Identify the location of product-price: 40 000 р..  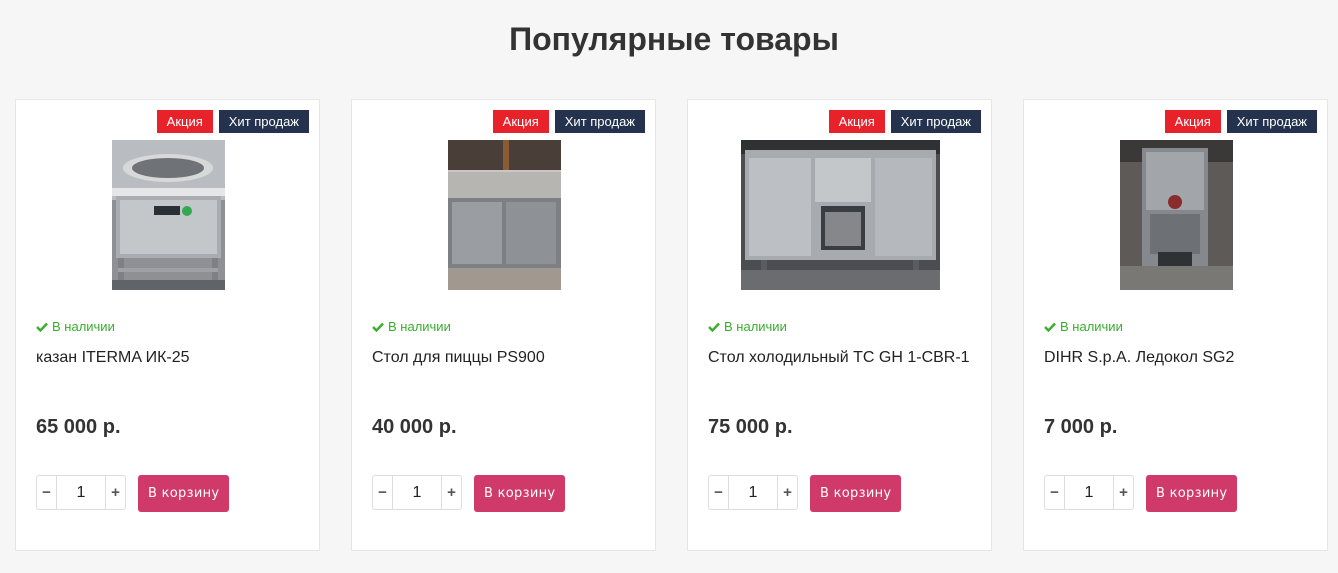
(414, 427).